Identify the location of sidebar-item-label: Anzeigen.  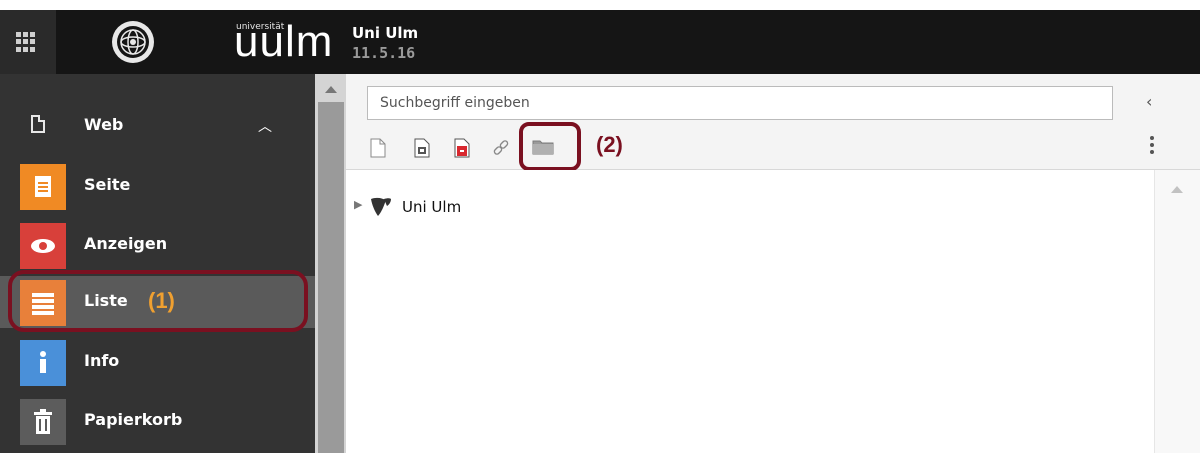
(126, 243).